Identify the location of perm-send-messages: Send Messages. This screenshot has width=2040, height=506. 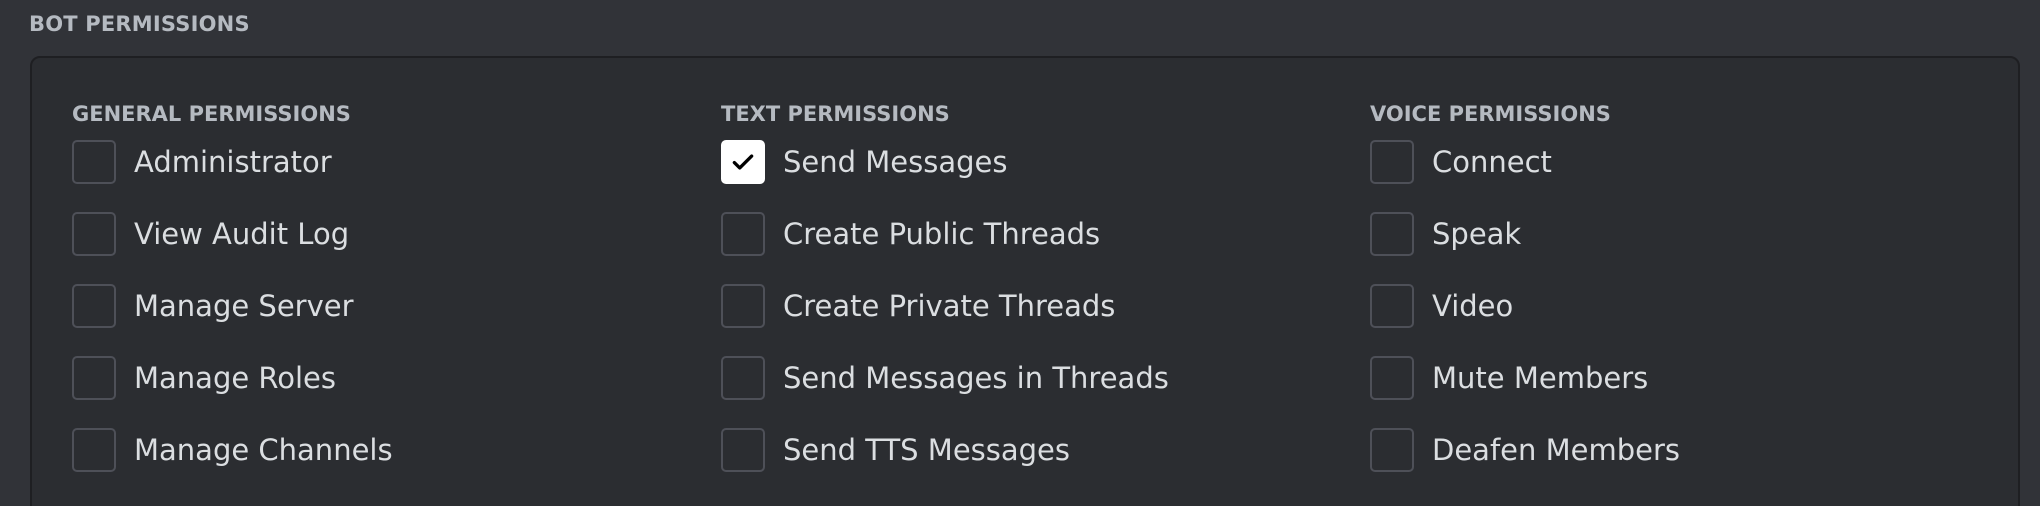
(1031, 162).